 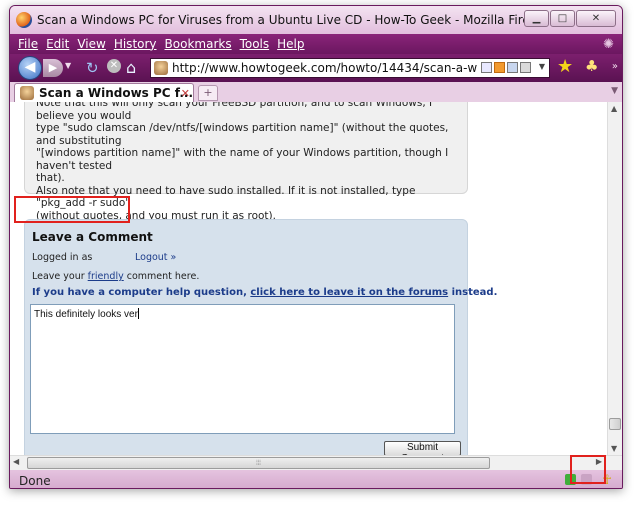 I want to click on rss-icon, so click(x=499, y=67).